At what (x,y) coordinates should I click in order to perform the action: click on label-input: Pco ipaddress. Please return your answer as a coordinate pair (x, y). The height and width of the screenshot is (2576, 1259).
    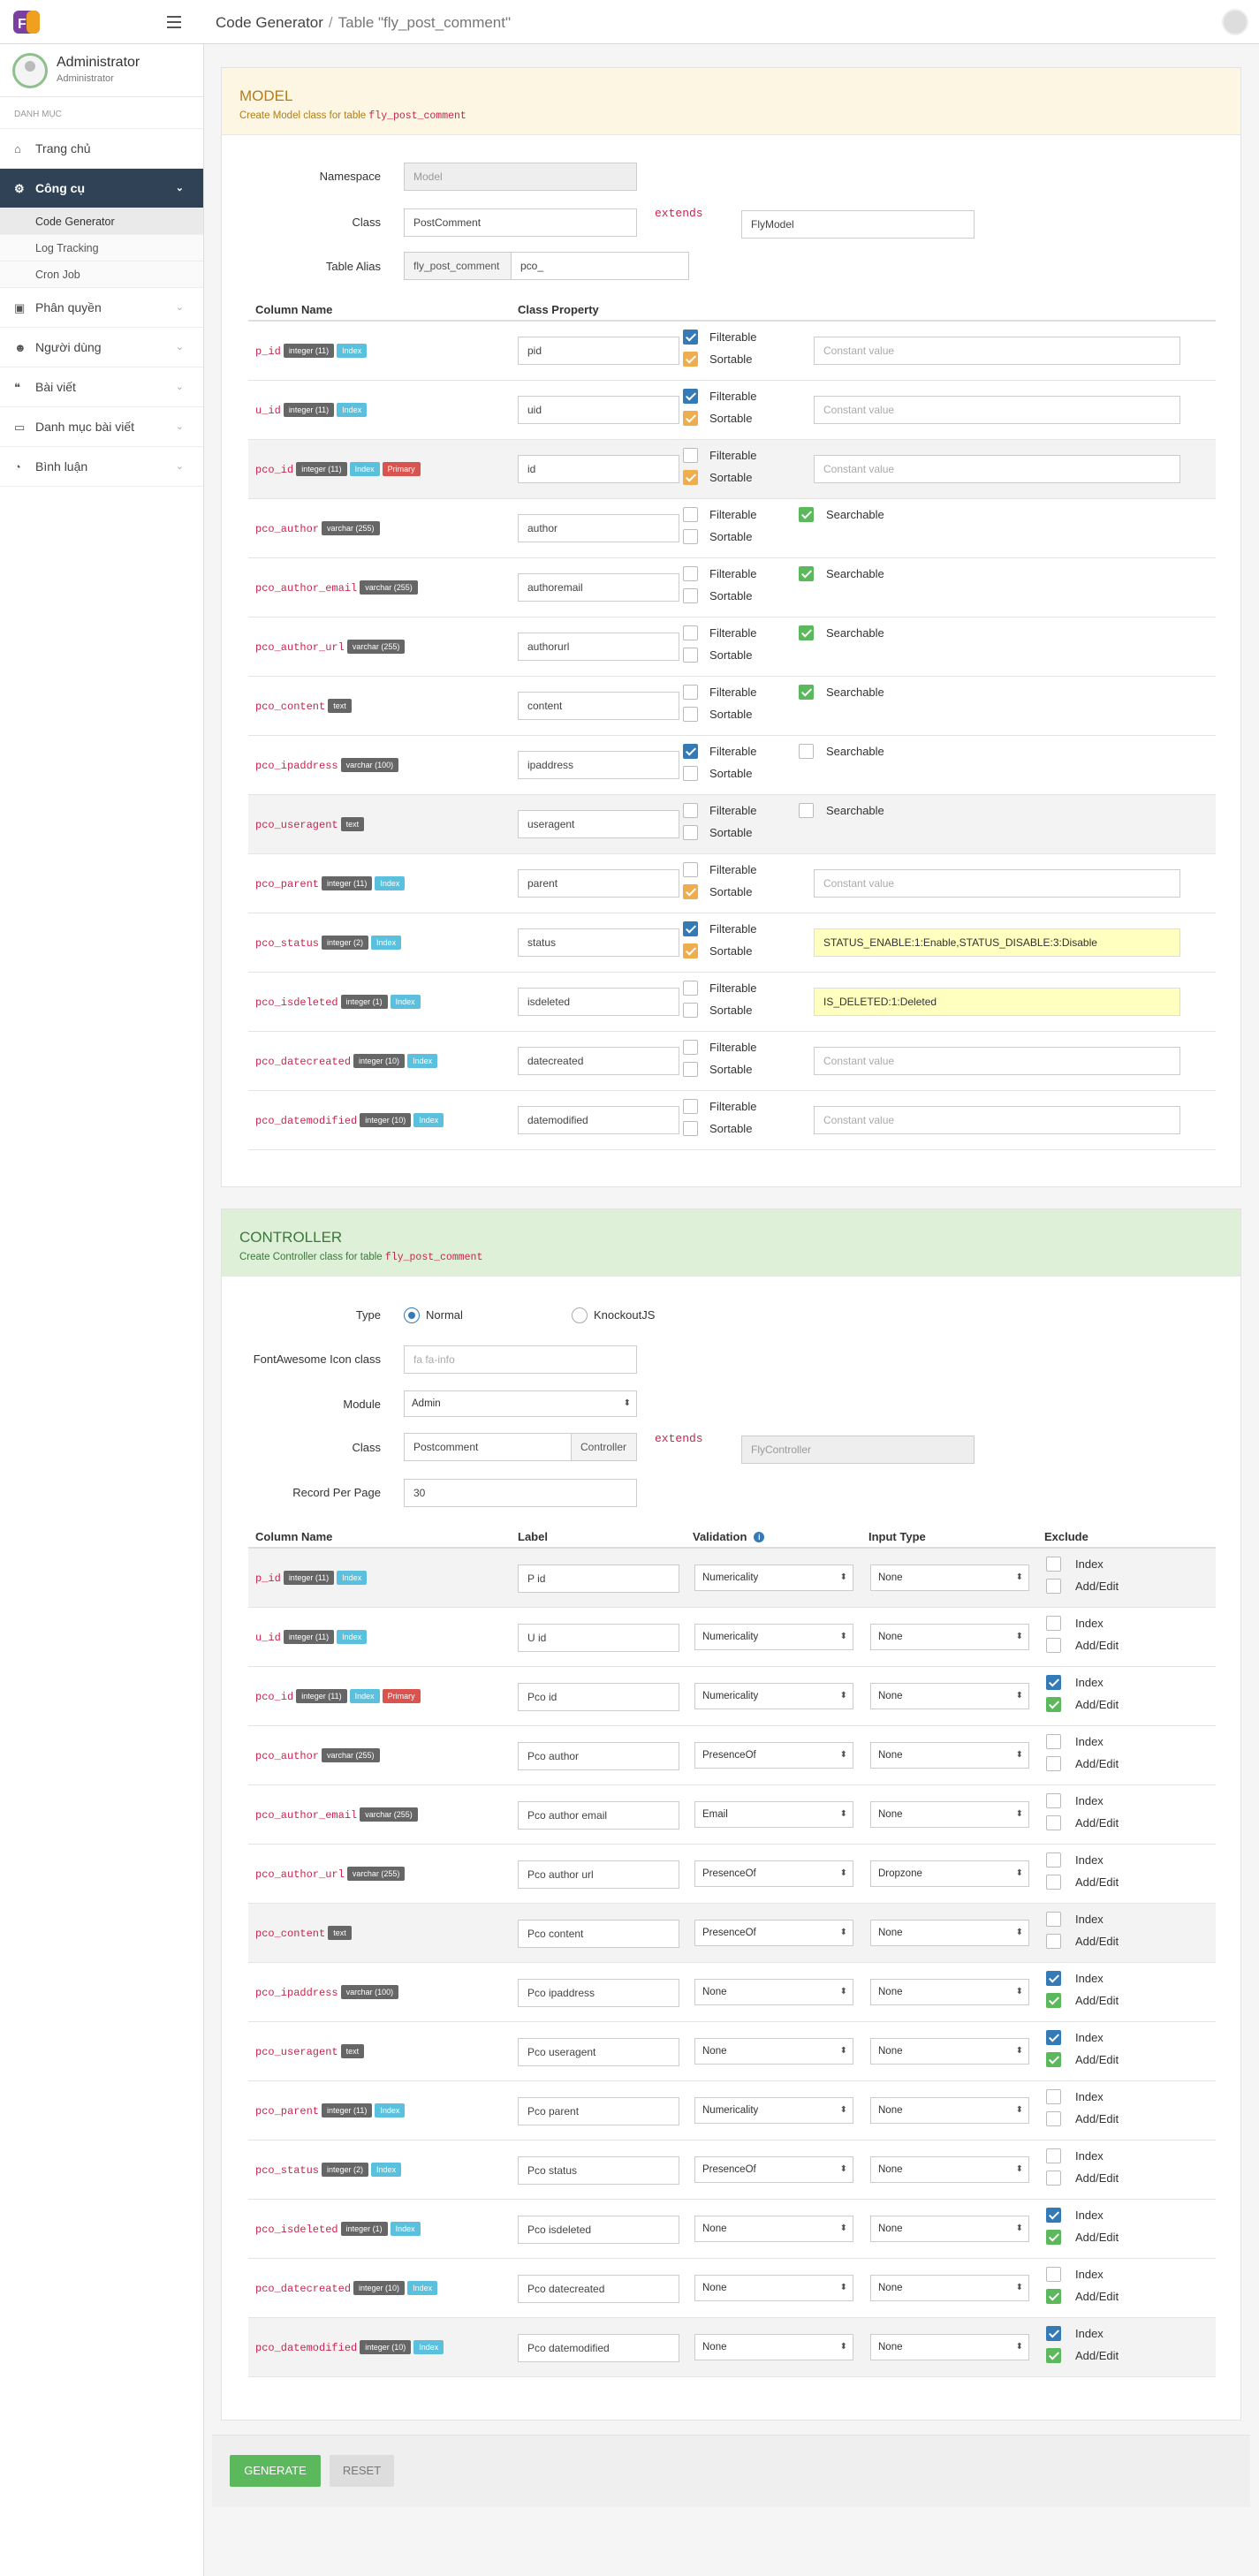
    Looking at the image, I should click on (598, 1993).